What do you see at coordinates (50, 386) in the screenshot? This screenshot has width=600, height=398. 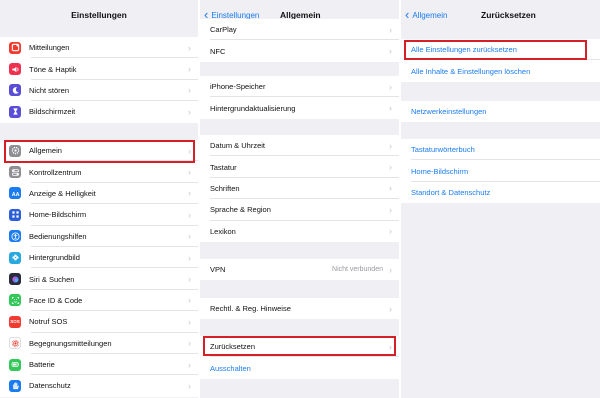 I see `sidebar-item-label: Datenschutz` at bounding box center [50, 386].